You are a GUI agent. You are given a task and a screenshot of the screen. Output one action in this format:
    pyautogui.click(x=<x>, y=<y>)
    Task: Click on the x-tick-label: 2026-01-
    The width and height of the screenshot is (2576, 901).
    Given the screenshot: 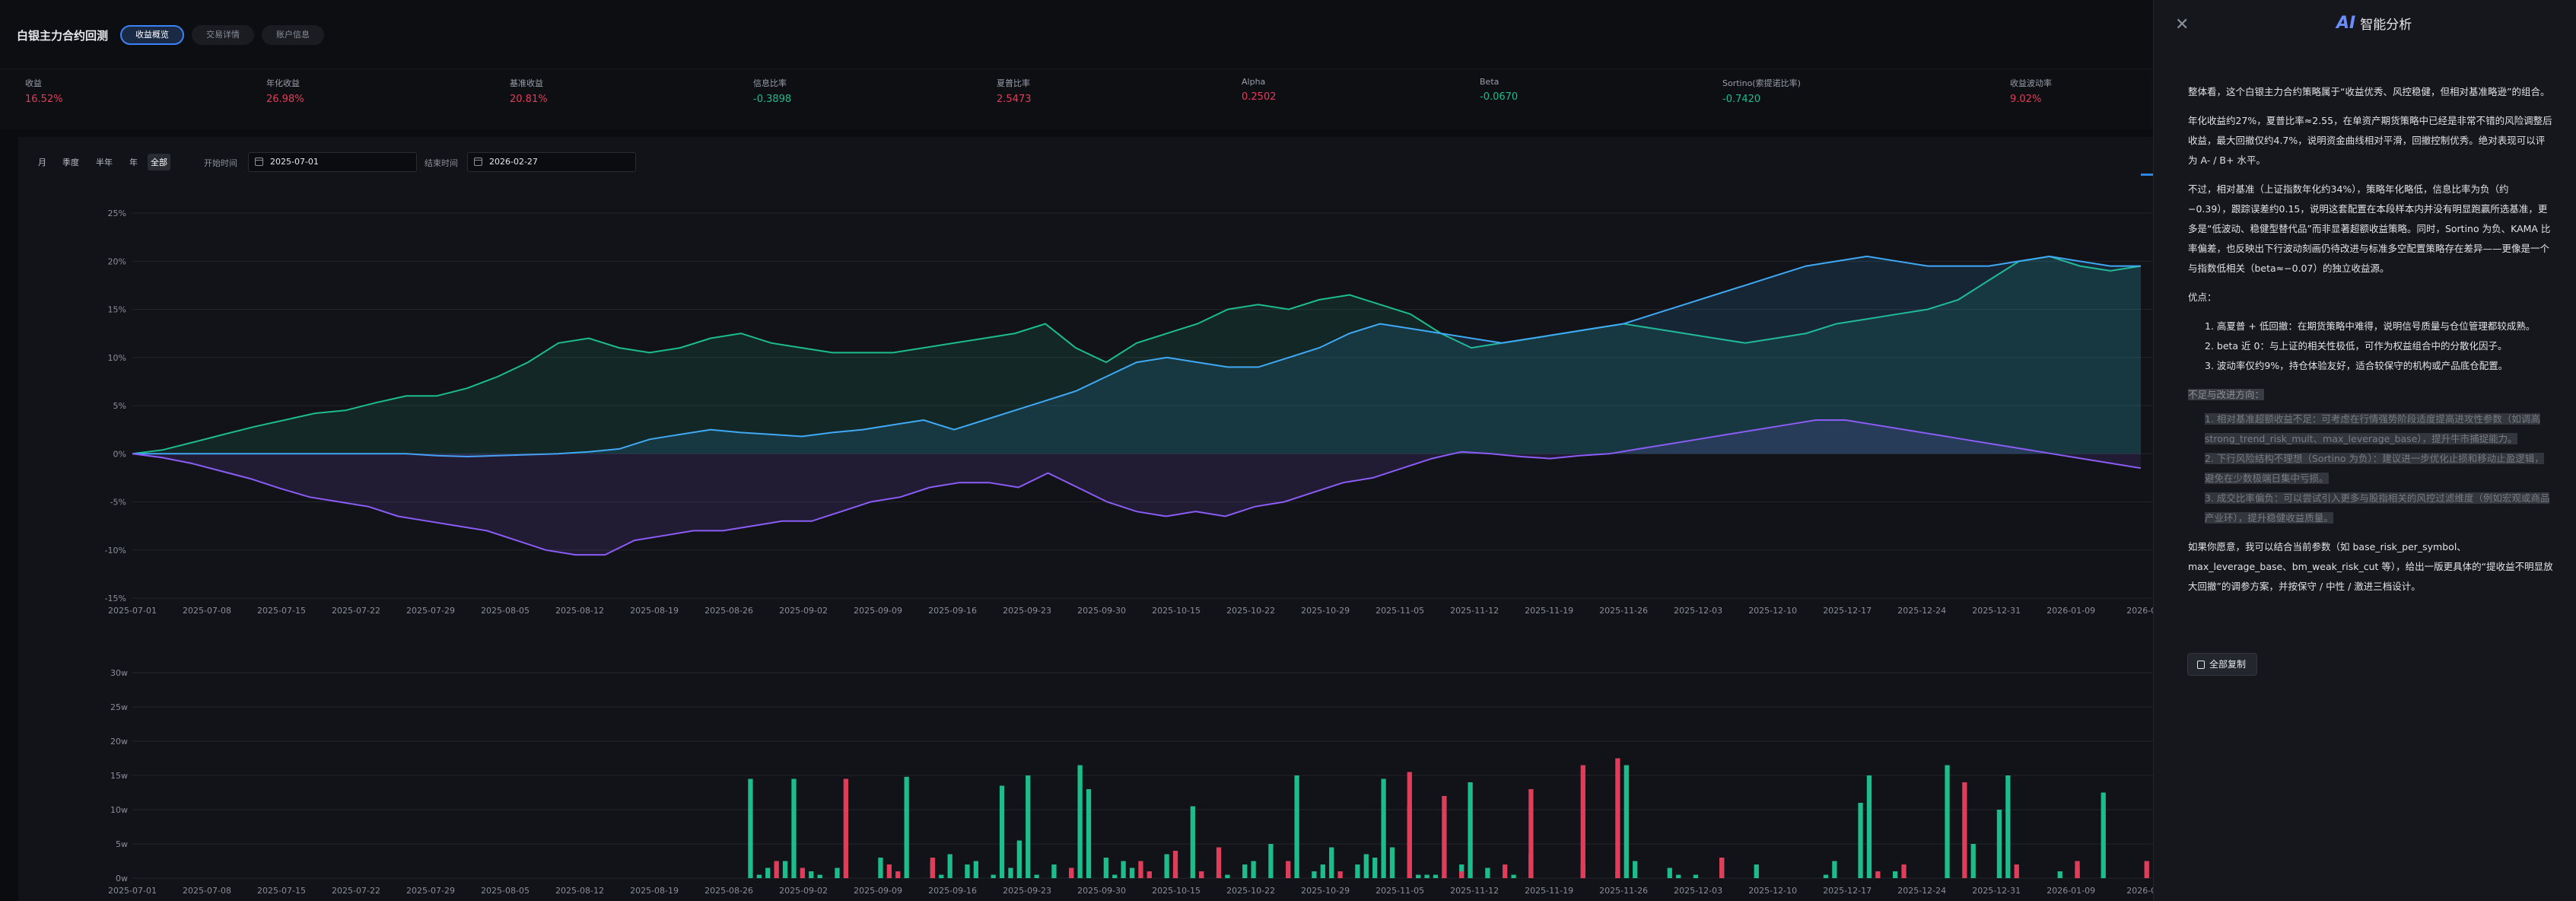 What is the action you would take?
    pyautogui.click(x=2139, y=611)
    